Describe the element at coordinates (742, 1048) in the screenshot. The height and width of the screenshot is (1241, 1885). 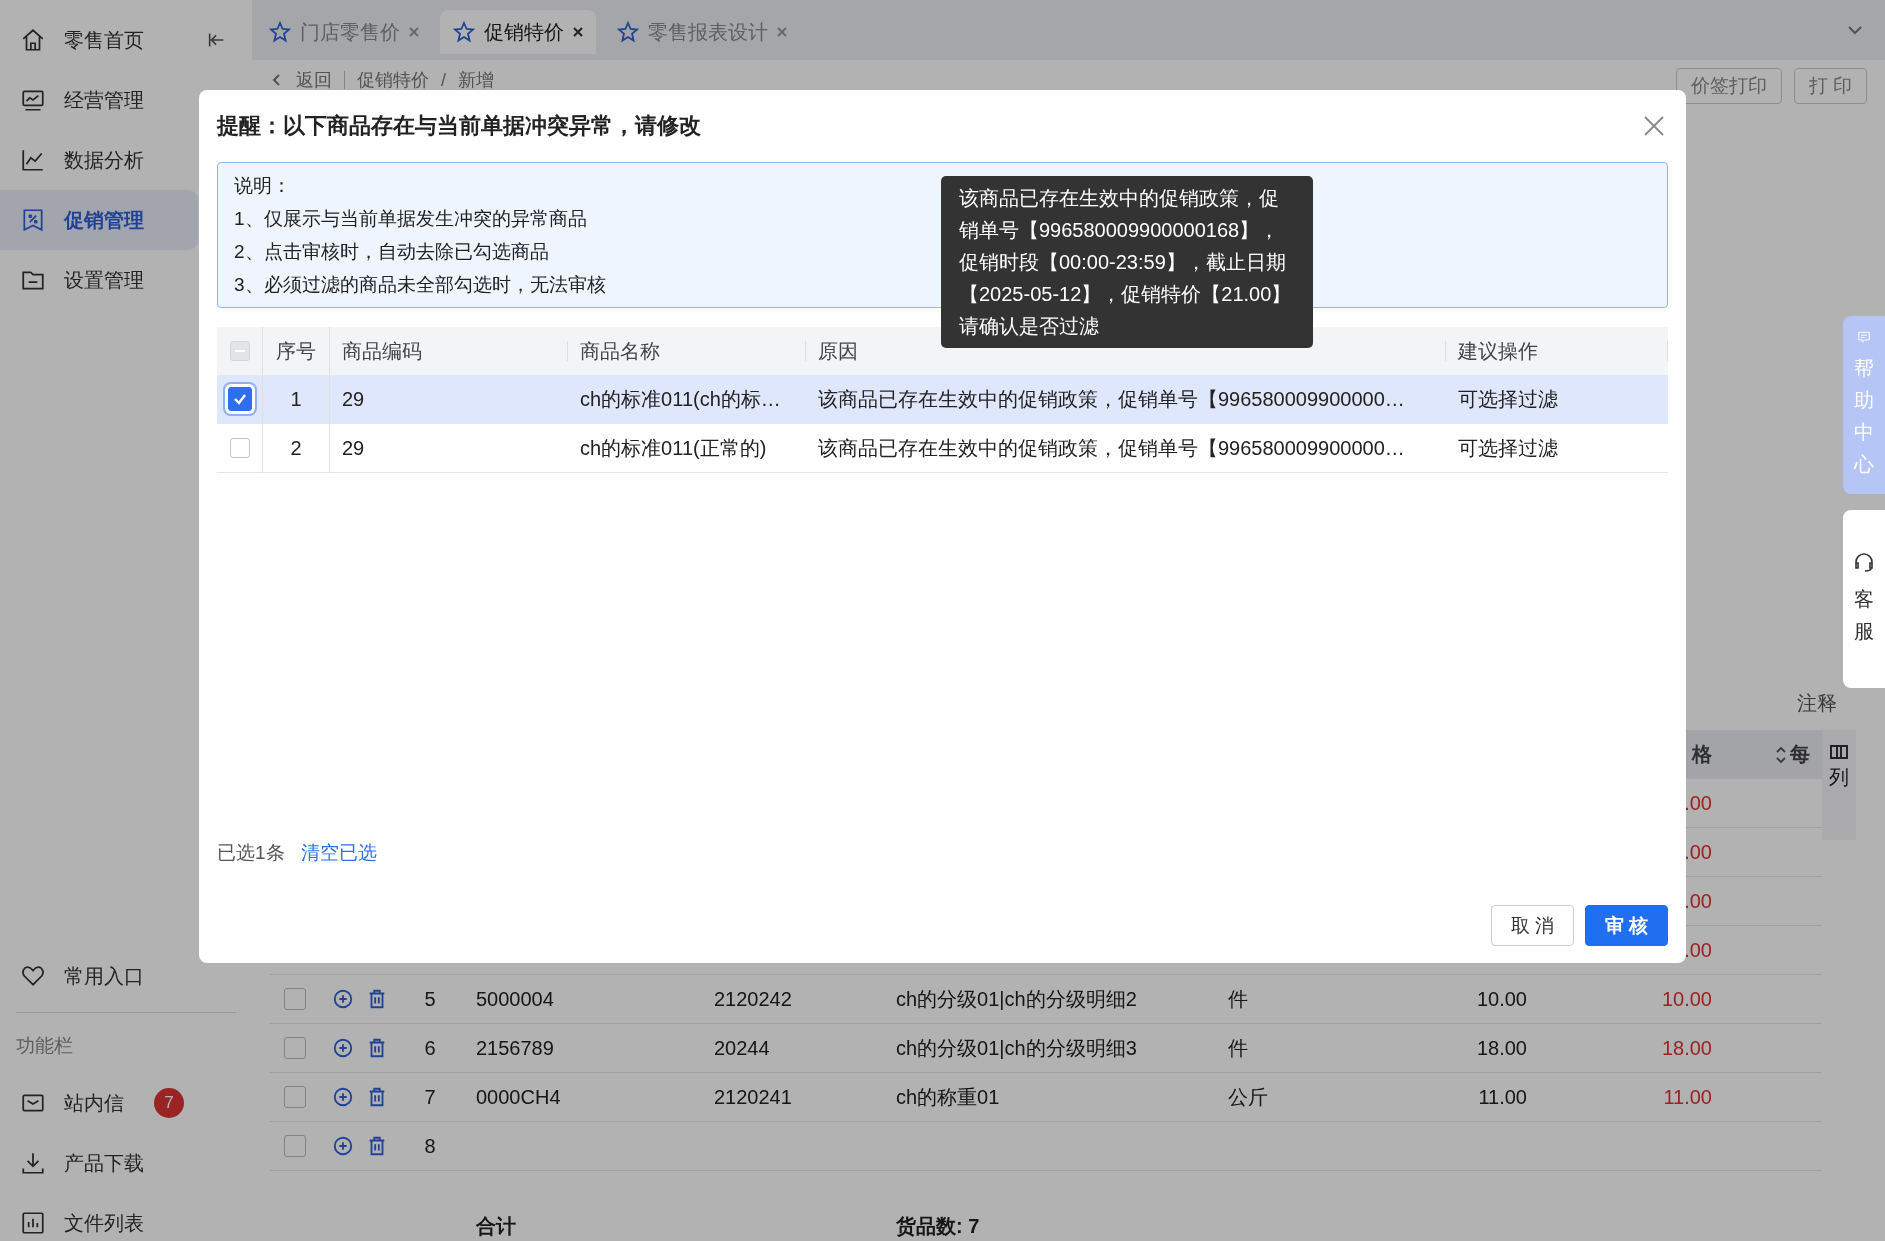
I see `table-cell: 20244` at that location.